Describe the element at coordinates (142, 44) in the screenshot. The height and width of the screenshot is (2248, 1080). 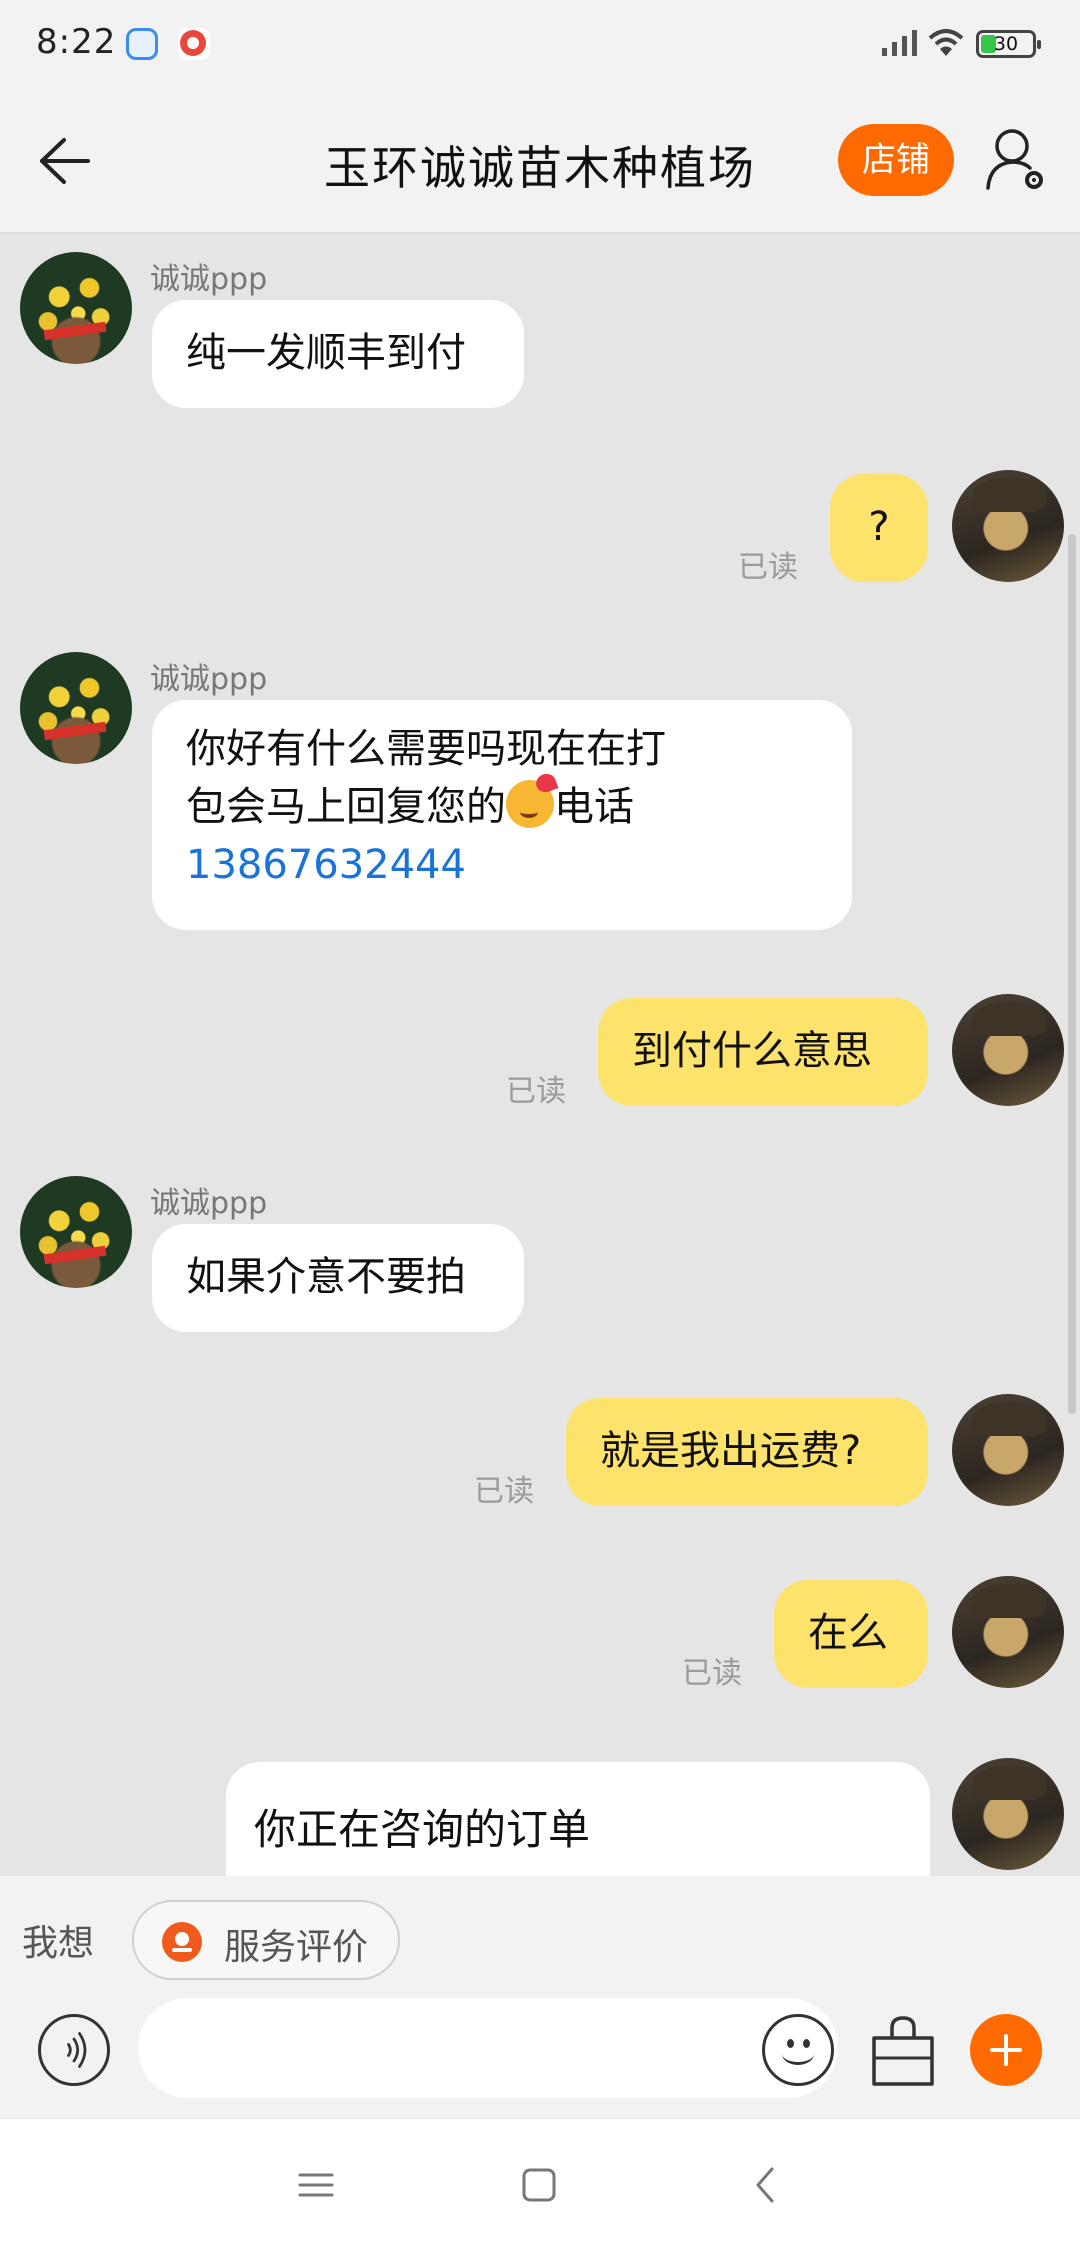
I see `notification-app-icon` at that location.